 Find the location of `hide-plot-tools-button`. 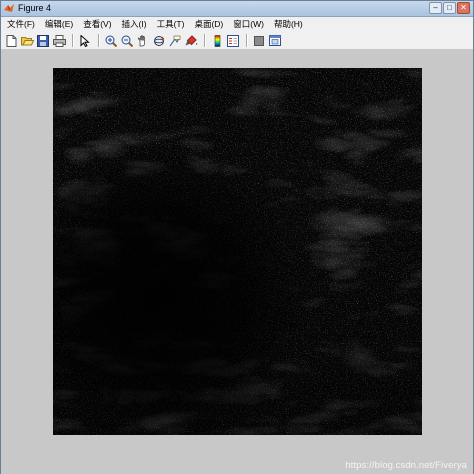

hide-plot-tools-button is located at coordinates (259, 41).